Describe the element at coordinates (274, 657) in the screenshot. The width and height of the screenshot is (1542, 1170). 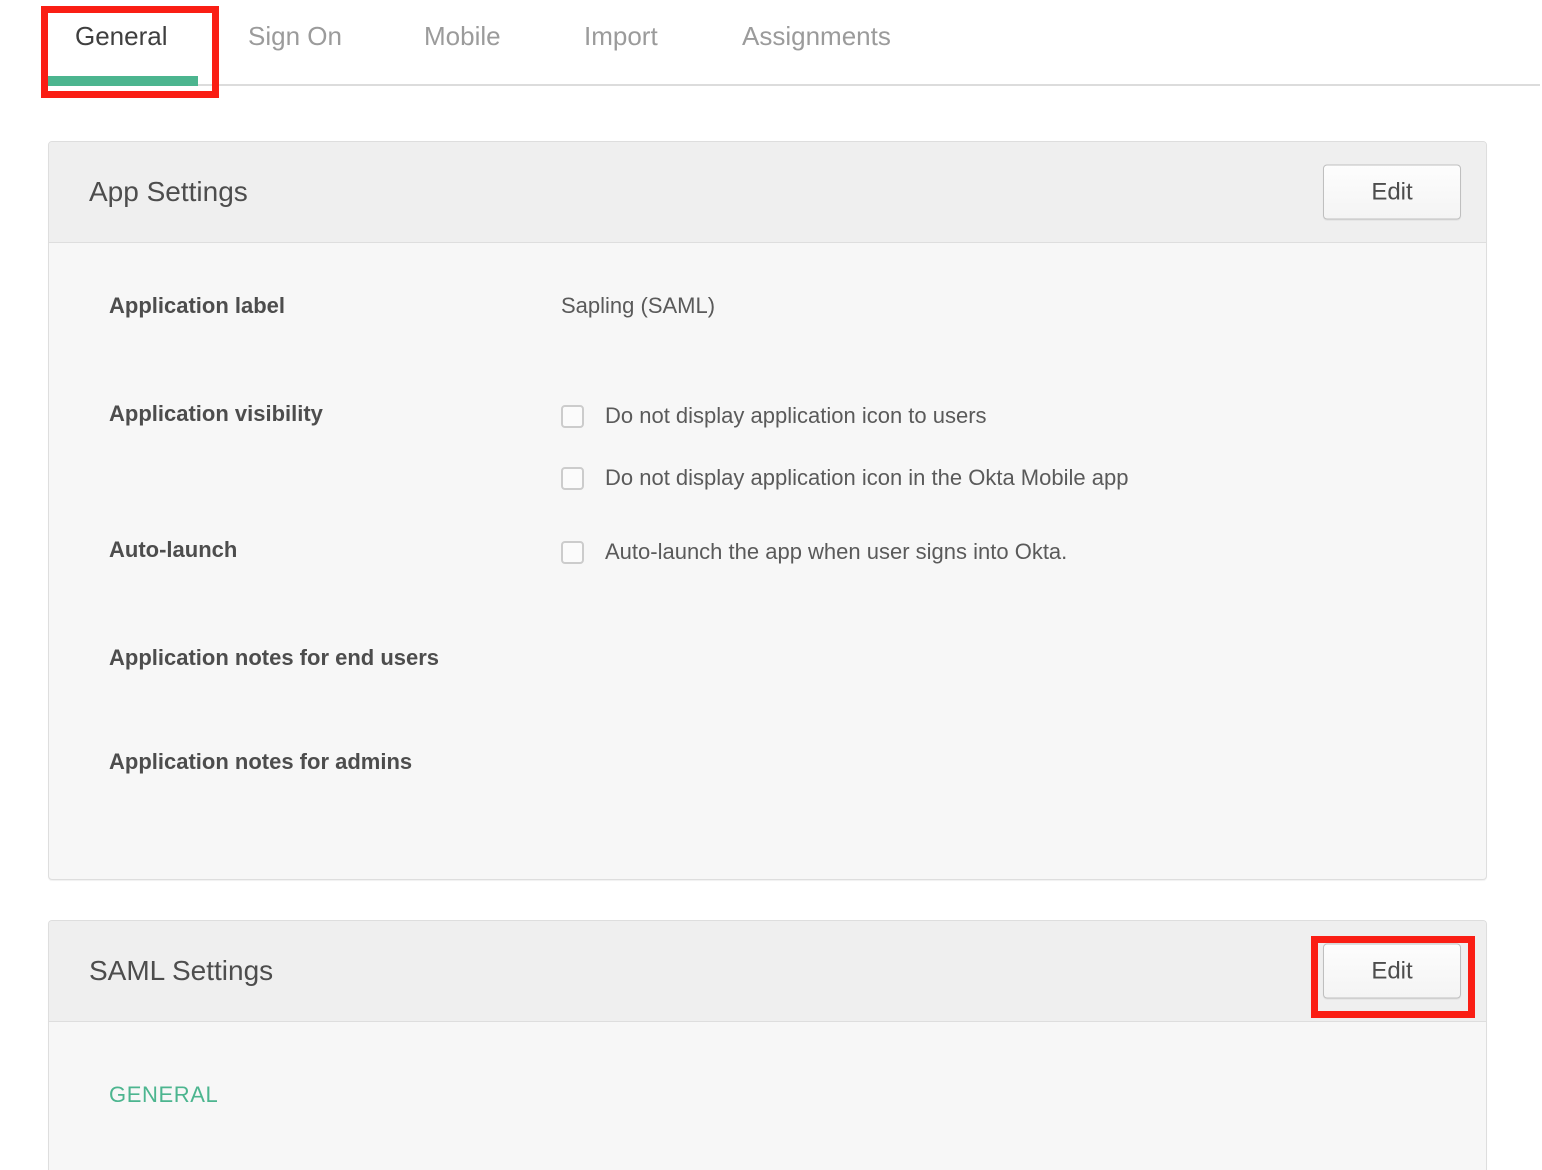
I see `field-label: Application notes for end users` at that location.